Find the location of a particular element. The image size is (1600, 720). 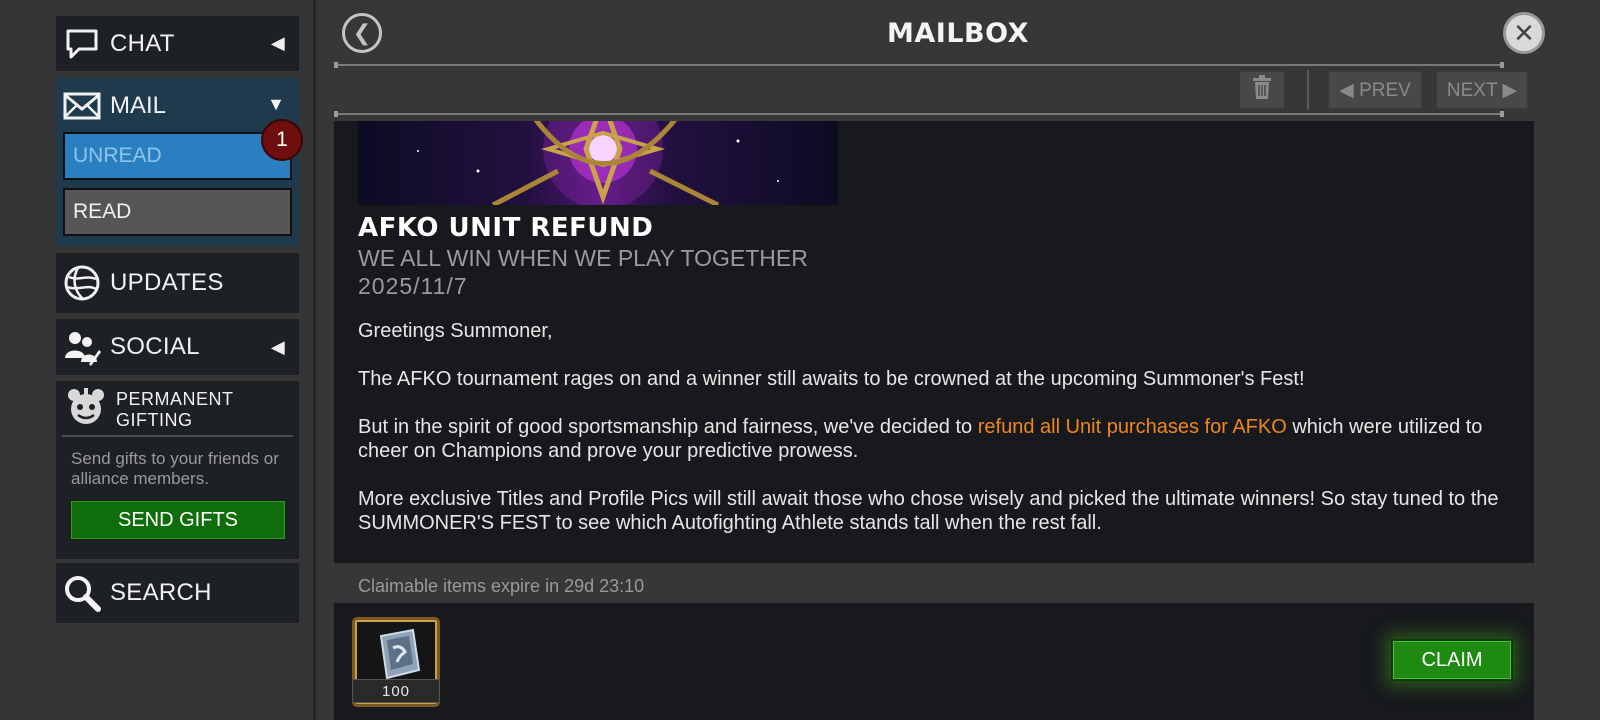

gift-mascot-icon is located at coordinates (86, 407).